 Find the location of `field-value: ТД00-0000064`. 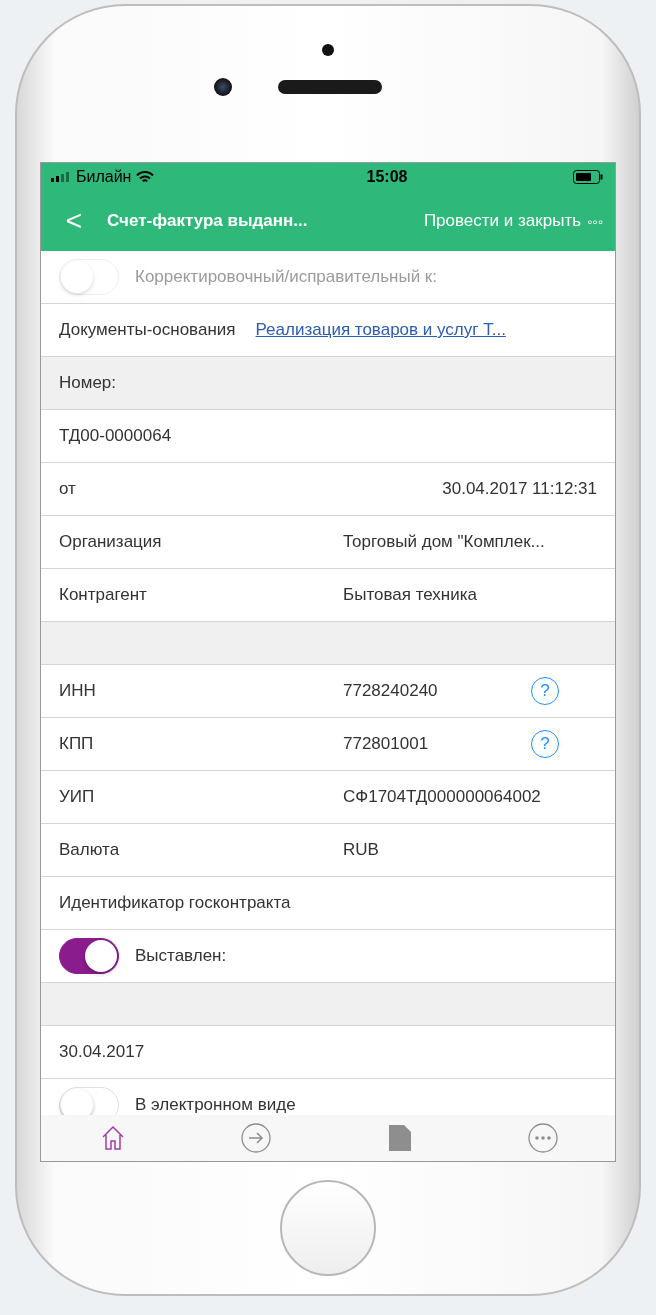

field-value: ТД00-0000064 is located at coordinates (115, 436).